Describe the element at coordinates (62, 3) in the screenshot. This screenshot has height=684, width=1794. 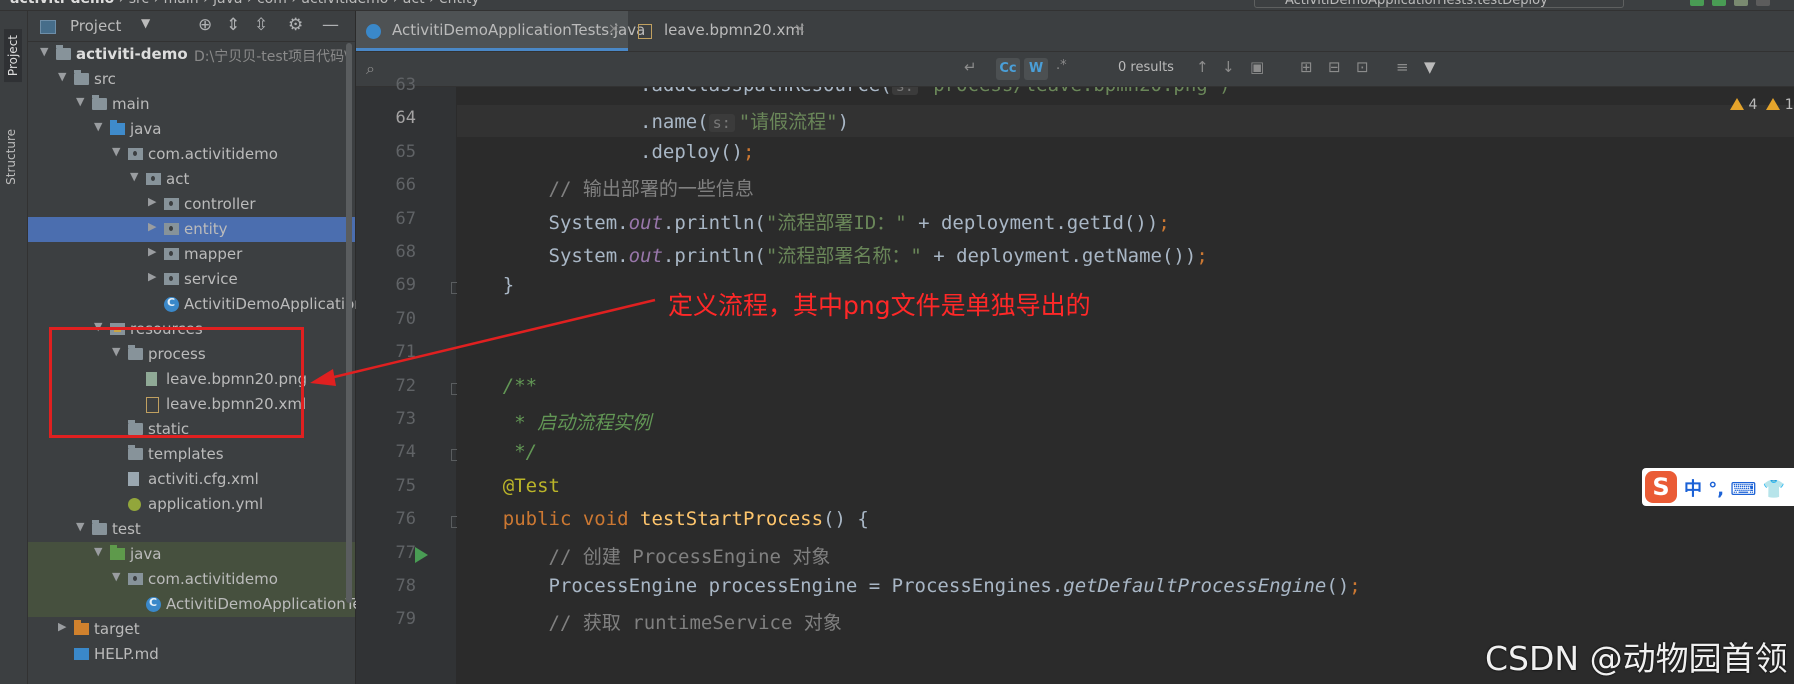
I see `breadcrumb-item: activiti-demo` at that location.